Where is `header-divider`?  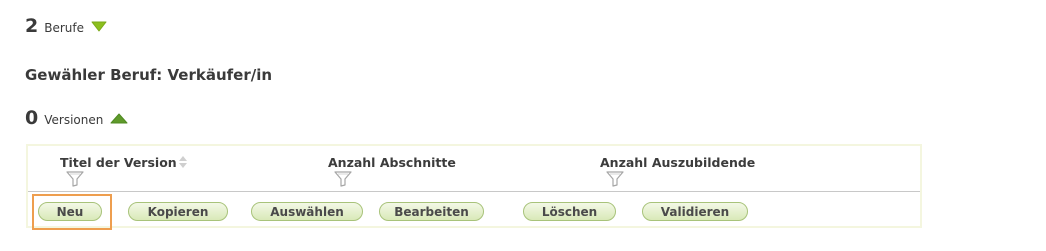
header-divider is located at coordinates (474, 191).